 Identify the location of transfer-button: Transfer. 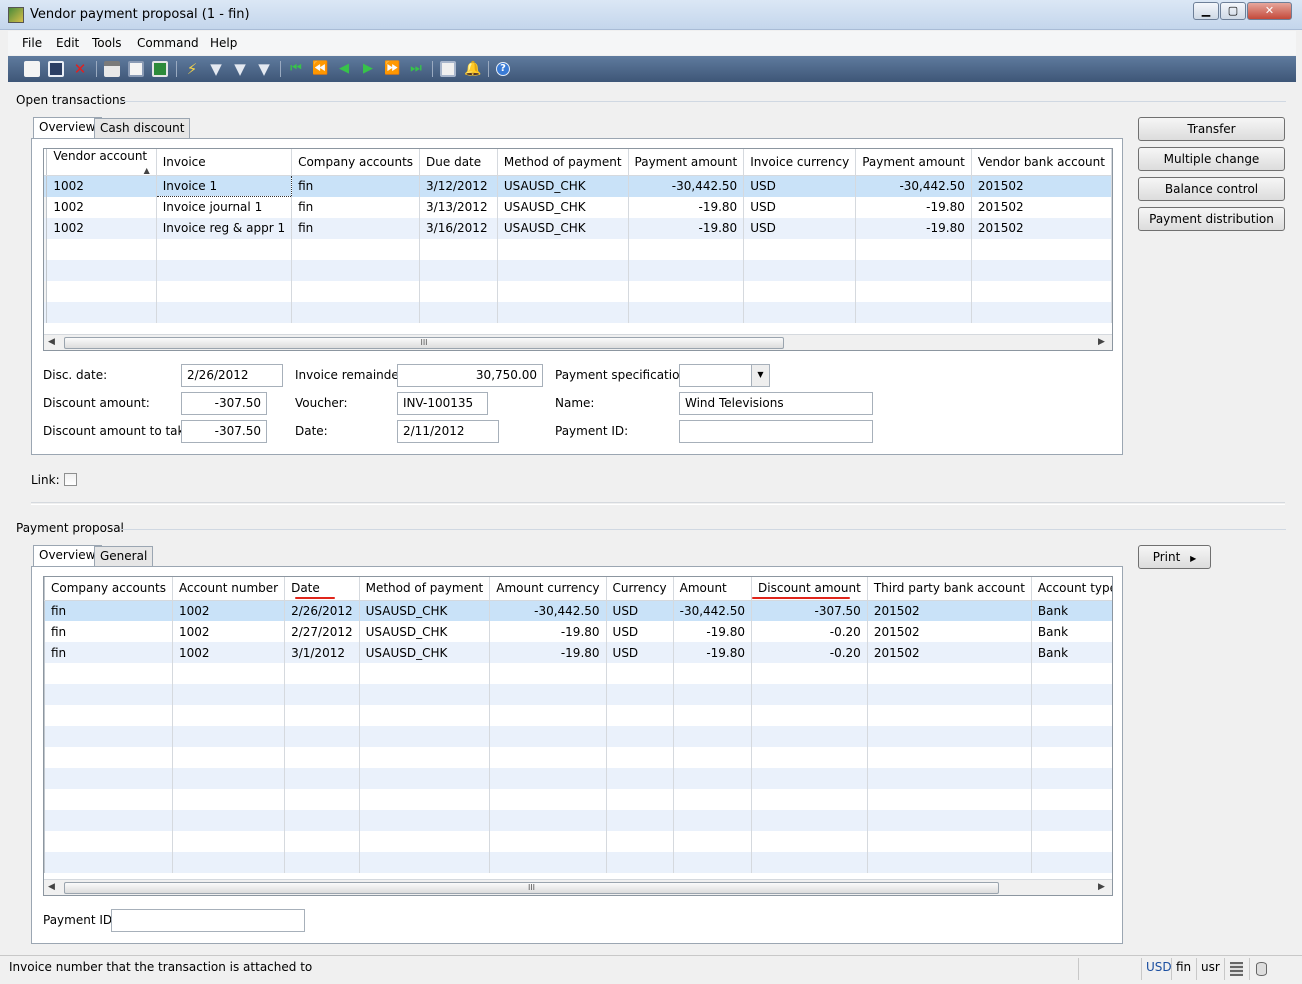
(1211, 129).